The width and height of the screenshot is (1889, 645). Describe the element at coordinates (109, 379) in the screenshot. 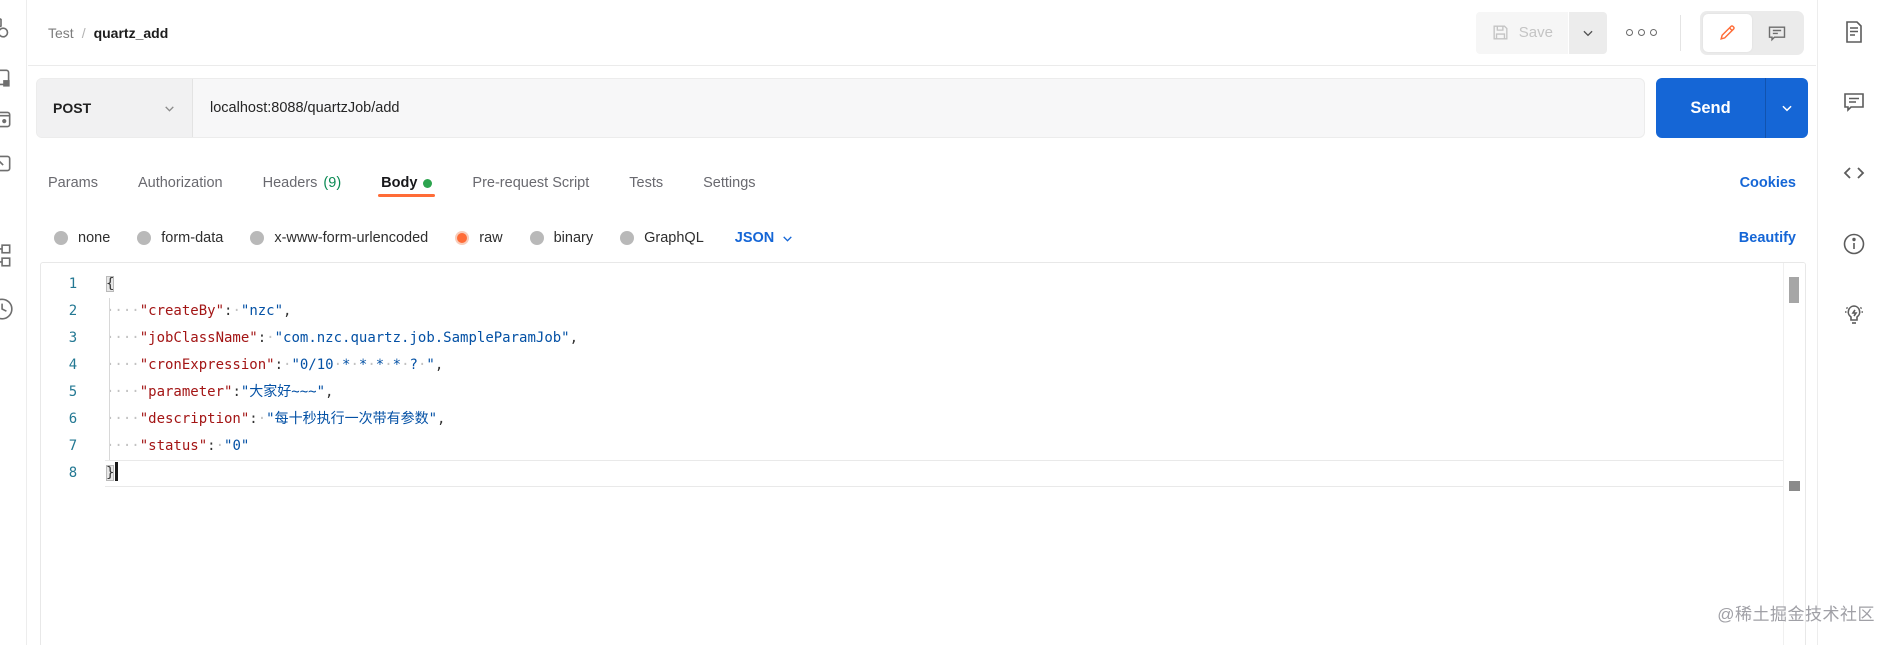

I see `indent-guide` at that location.